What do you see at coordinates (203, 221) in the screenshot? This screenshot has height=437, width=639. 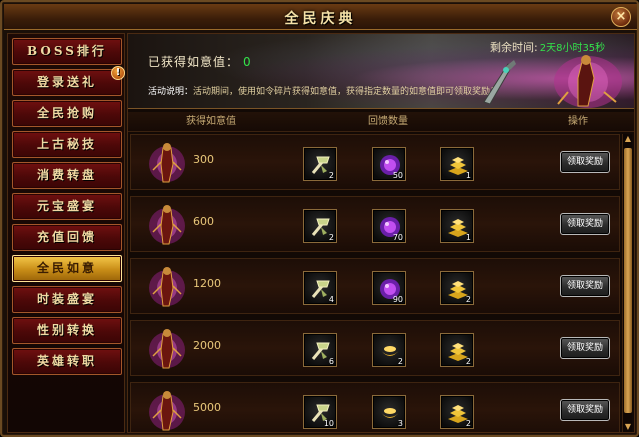 I see `required-ruyi-value: 600` at bounding box center [203, 221].